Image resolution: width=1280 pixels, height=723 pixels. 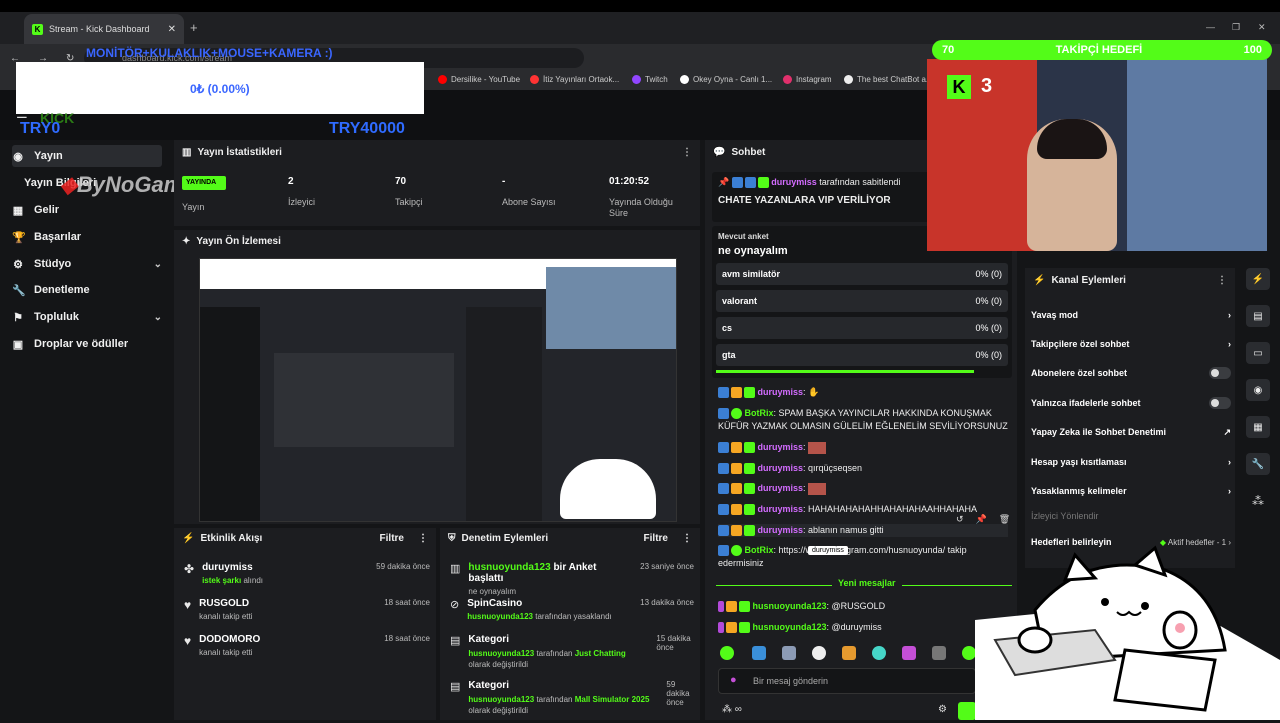 I want to click on broadcast-icon: ◉, so click(x=1258, y=390).